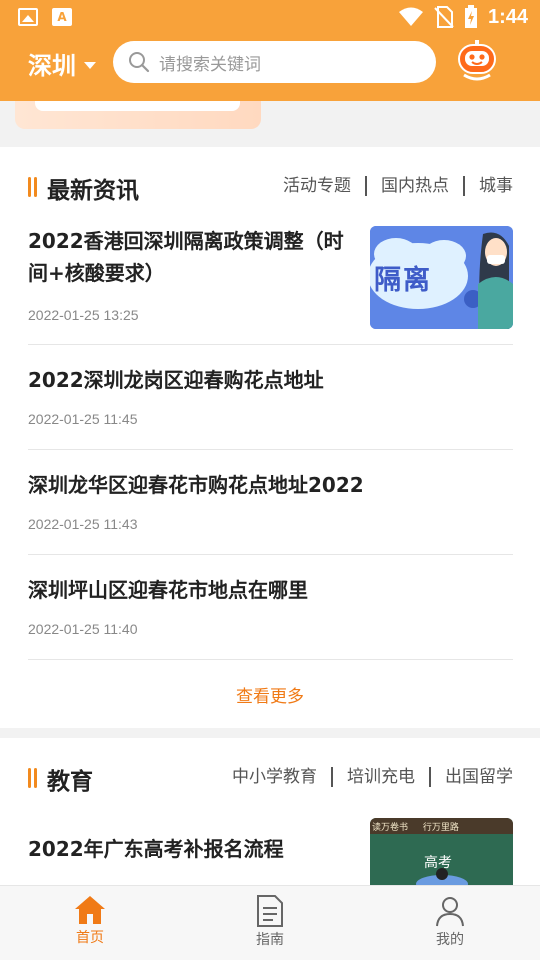  I want to click on education-item: 2022年广东高考补报名流程 读万卷书 行万里路 高考, so click(270, 853).